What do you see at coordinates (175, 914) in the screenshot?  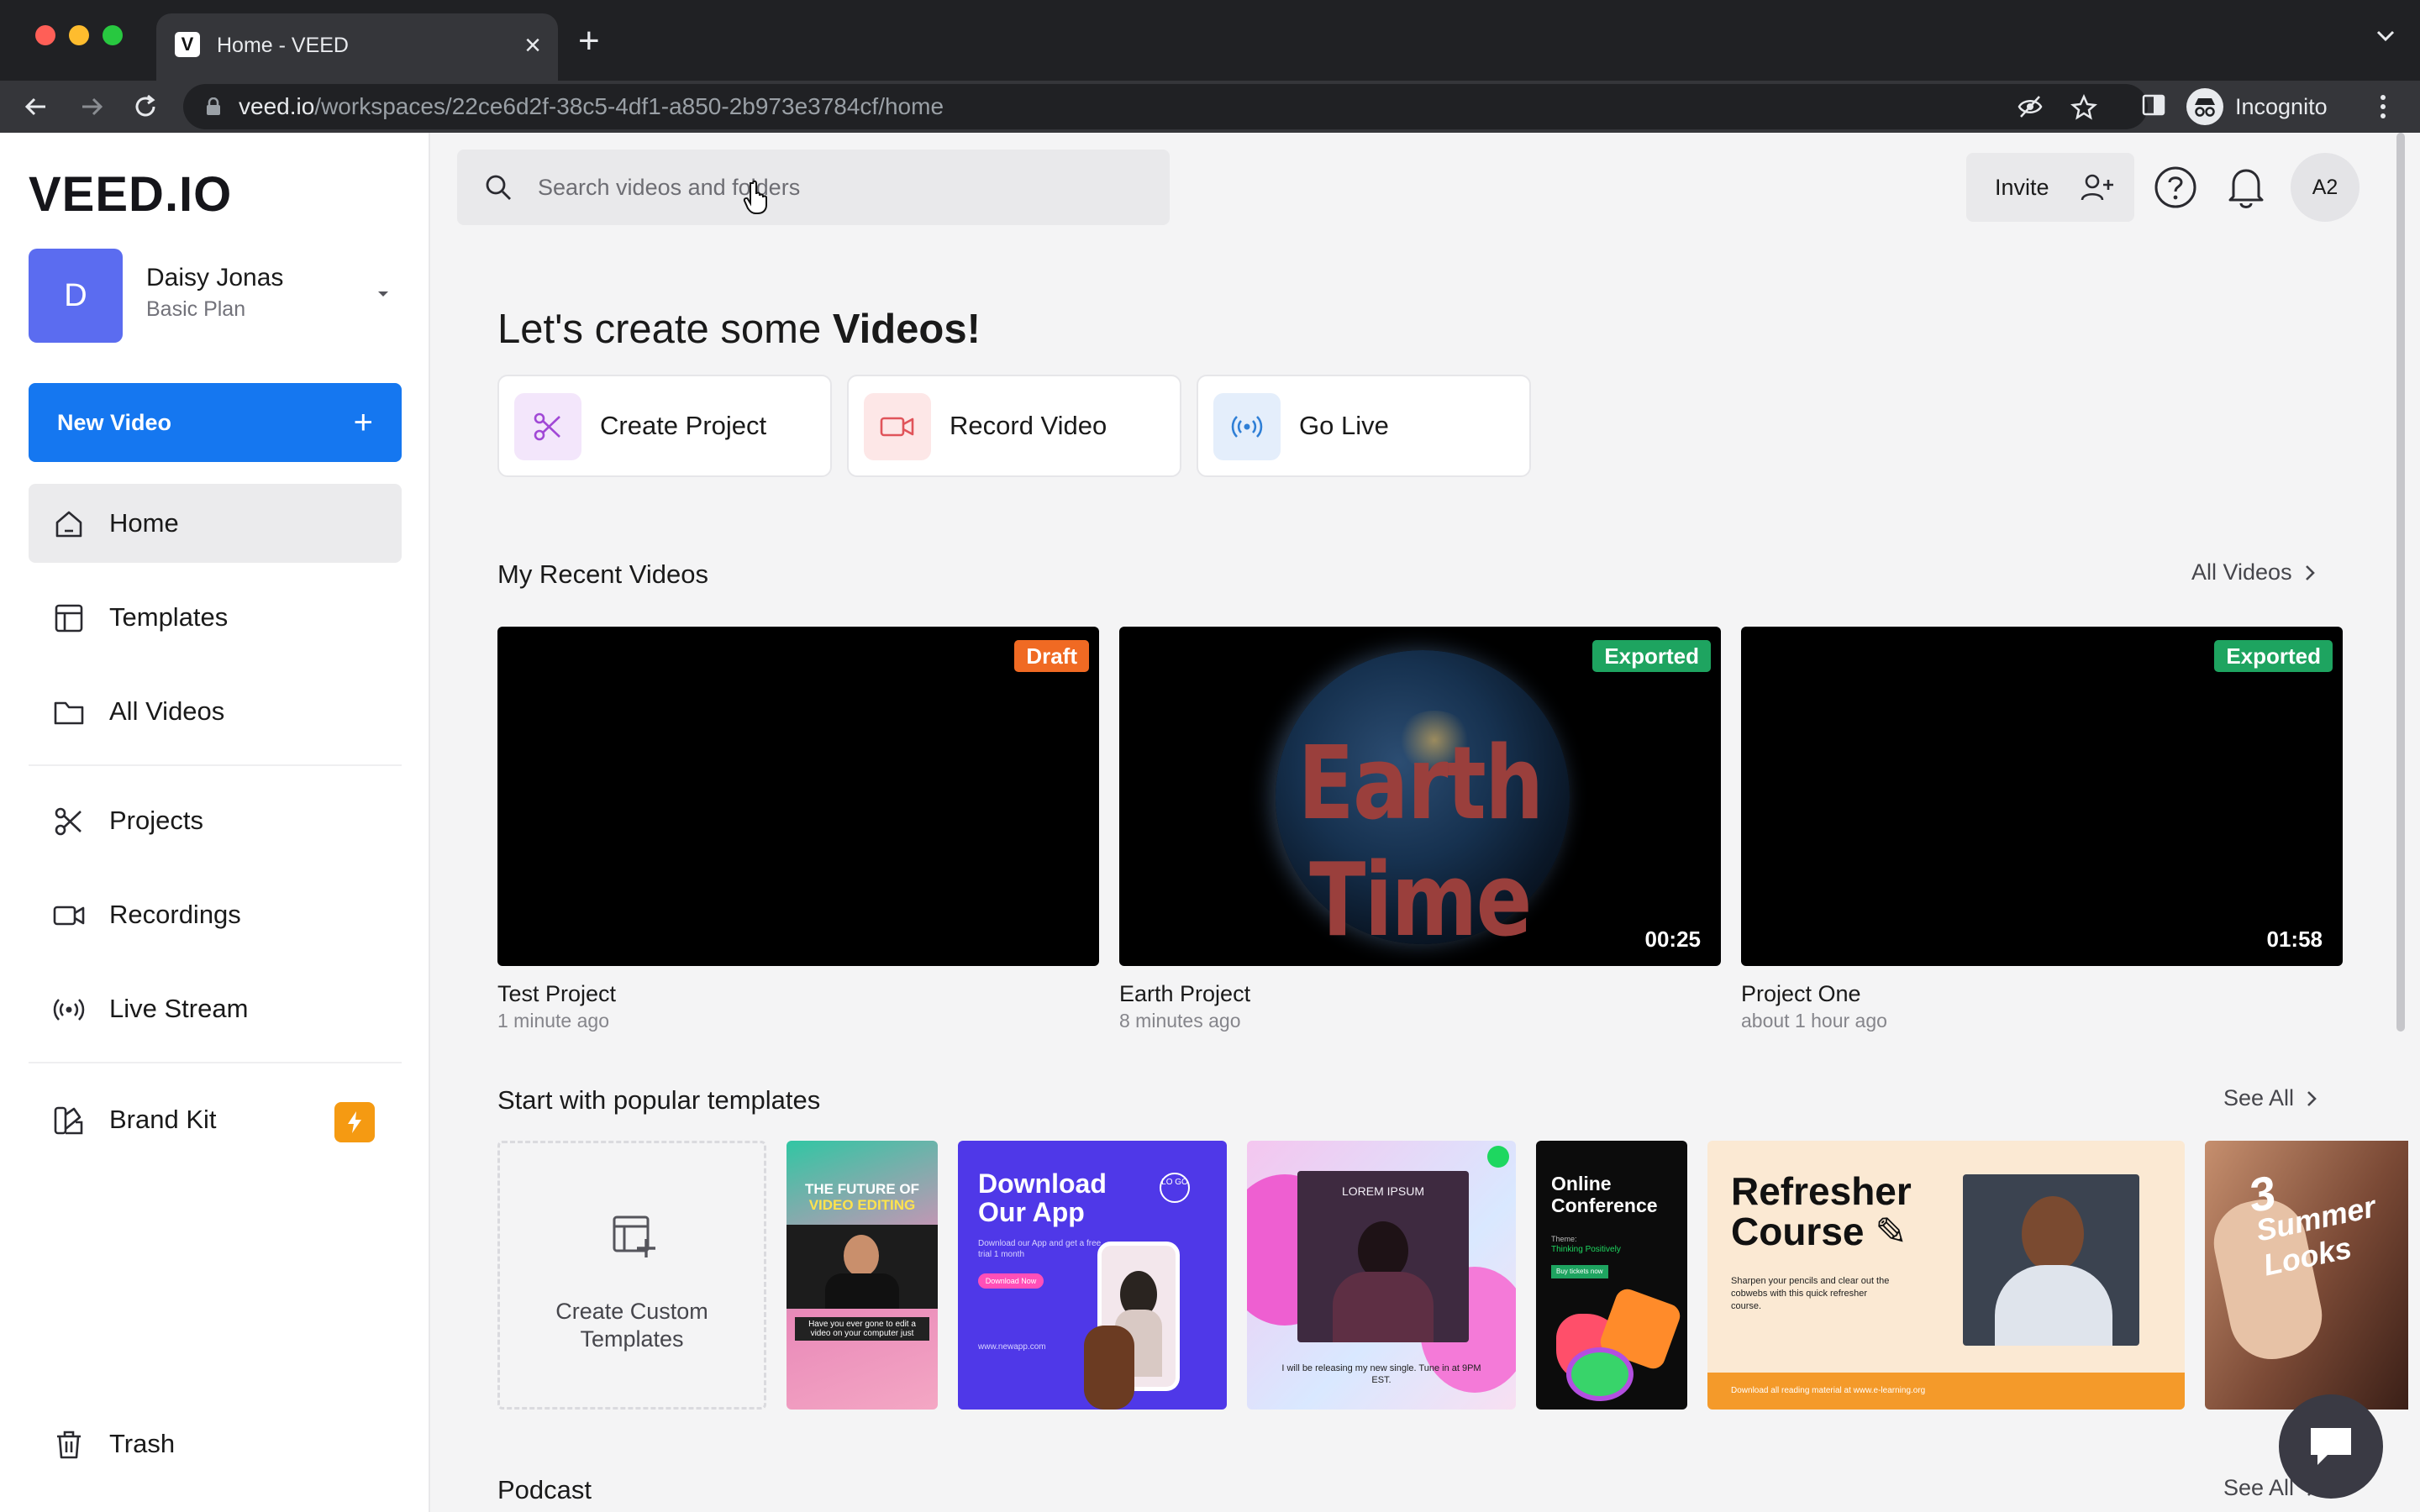 I see `sidebar-item-label: Recordings` at bounding box center [175, 914].